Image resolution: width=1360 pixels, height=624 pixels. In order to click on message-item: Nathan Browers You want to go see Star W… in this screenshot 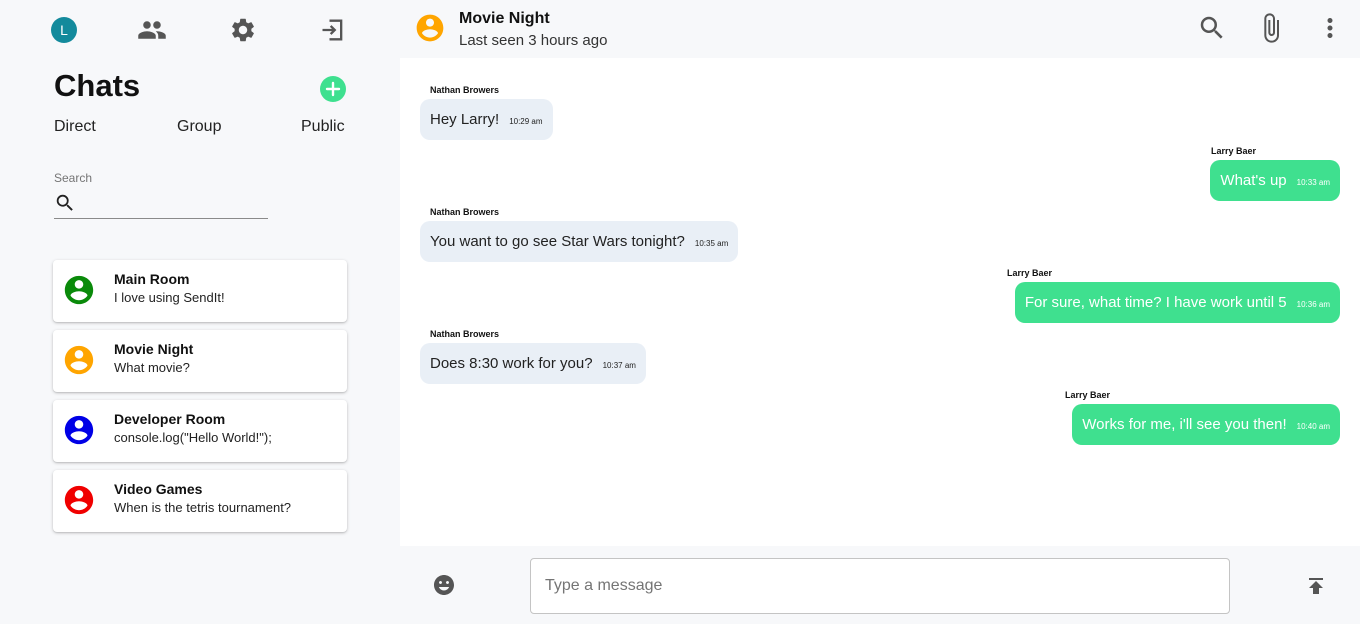, I will do `click(870, 235)`.